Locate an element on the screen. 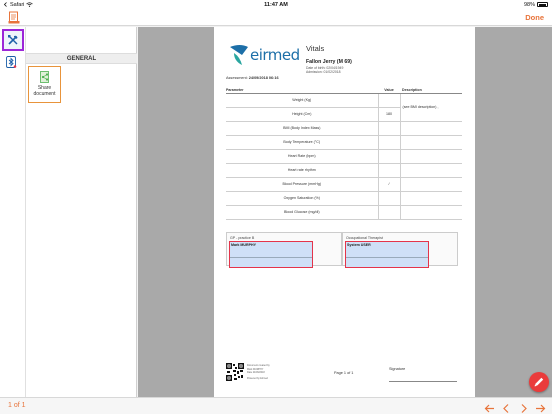 Image resolution: width=552 pixels, height=414 pixels. patient-name: Fallon Jerry (M 69) is located at coordinates (329, 62).